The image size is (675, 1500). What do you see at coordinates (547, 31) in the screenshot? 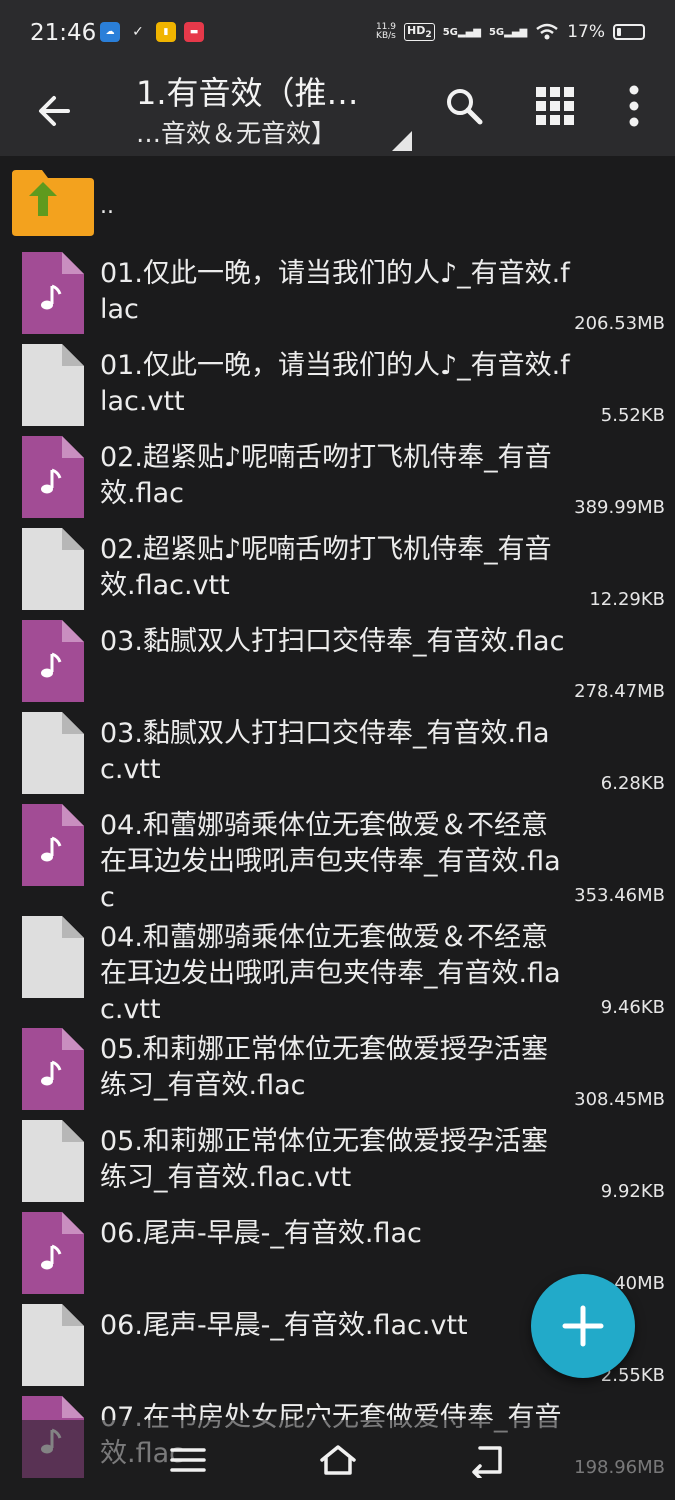
I see `wifi-icon` at bounding box center [547, 31].